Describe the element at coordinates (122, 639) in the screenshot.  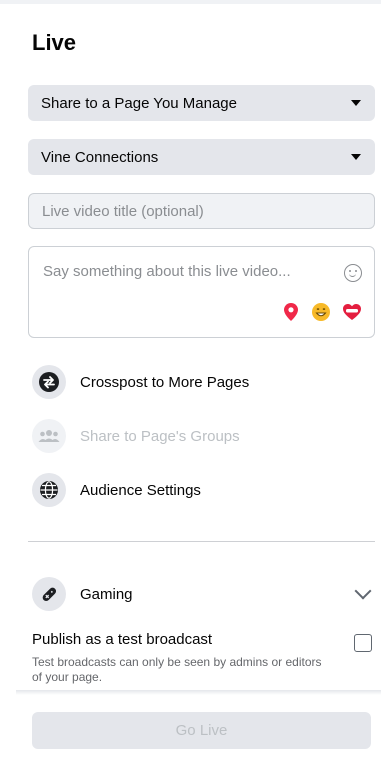
I see `test-broadcast-title: Publish as a test broadcast` at that location.